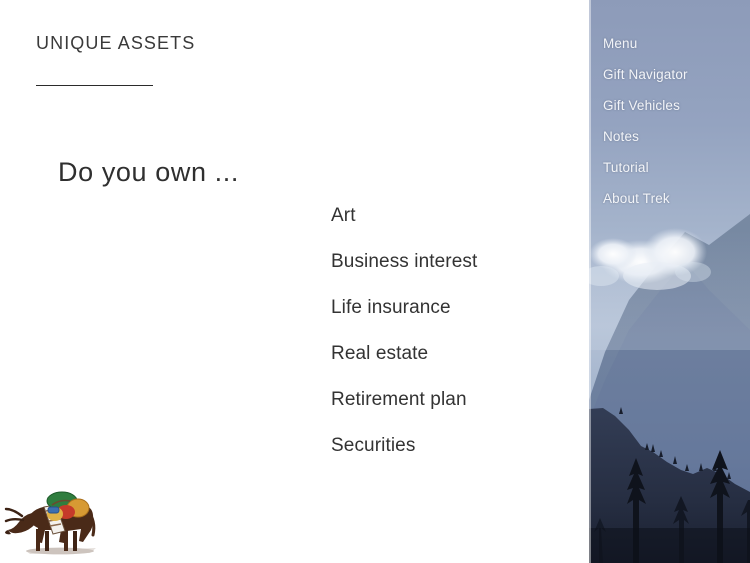 The width and height of the screenshot is (750, 563). I want to click on menu-top-spacer, so click(669, 14).